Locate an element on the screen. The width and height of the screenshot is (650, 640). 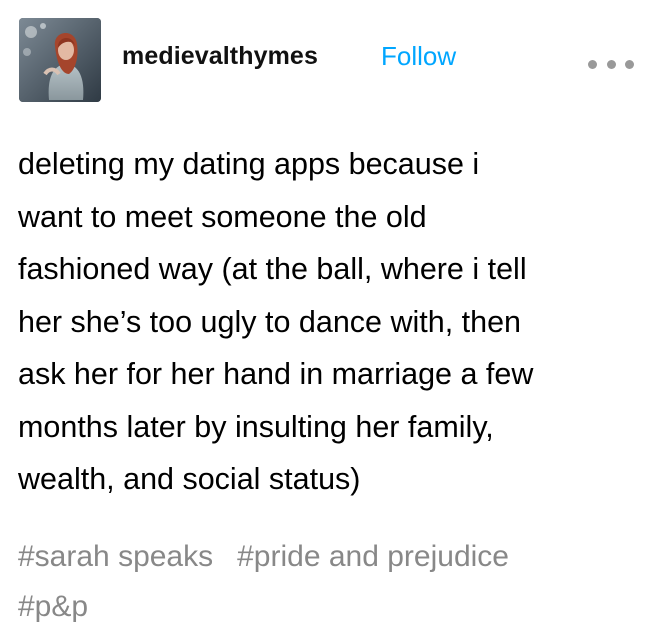
more-options-icon is located at coordinates (611, 64).